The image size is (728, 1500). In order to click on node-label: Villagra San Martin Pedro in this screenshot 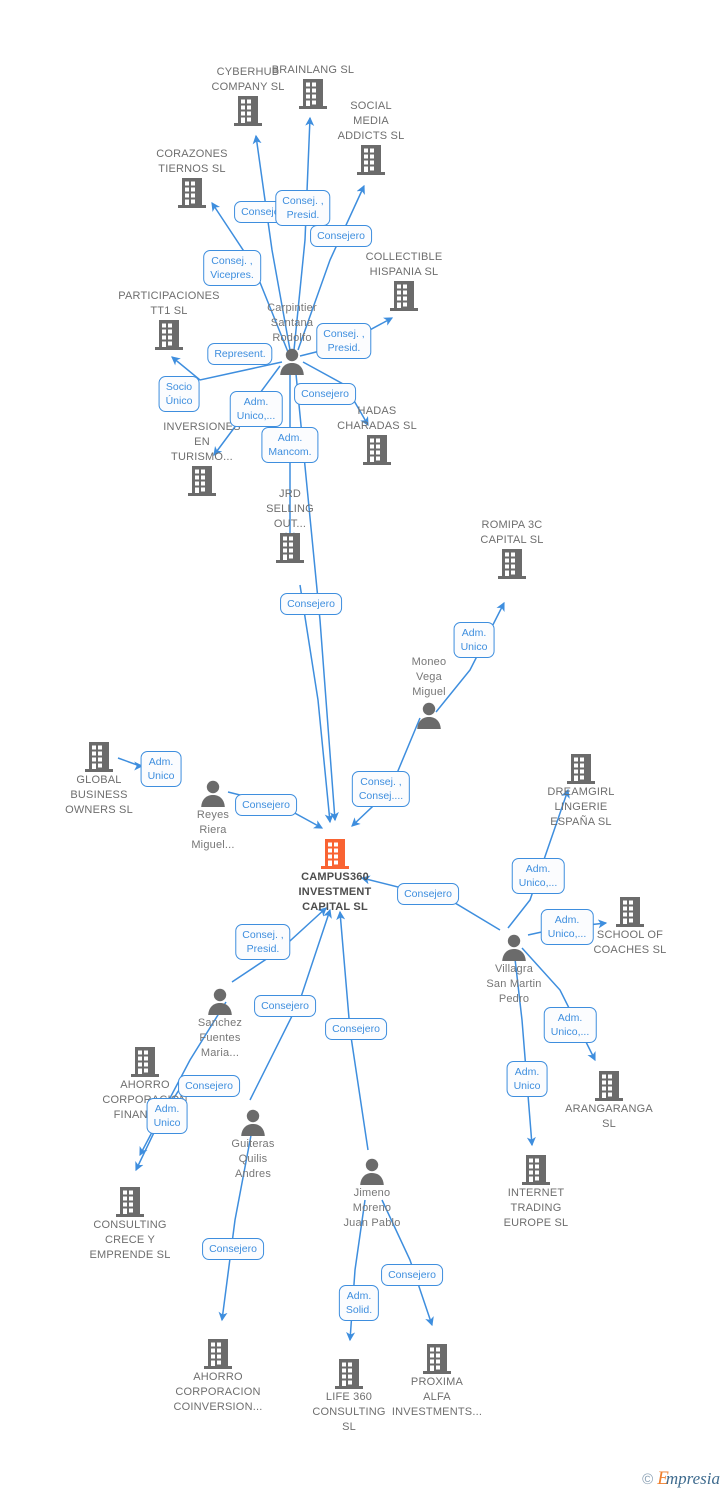, I will do `click(514, 984)`.